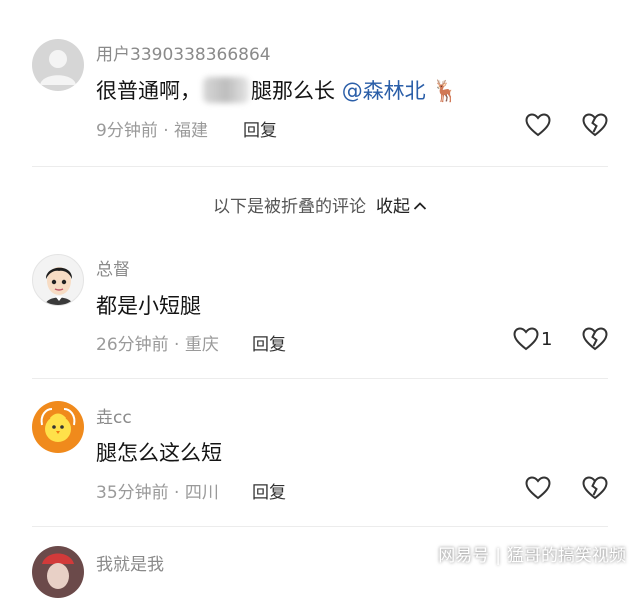  I want to click on watermark-source: 网易号, so click(464, 556).